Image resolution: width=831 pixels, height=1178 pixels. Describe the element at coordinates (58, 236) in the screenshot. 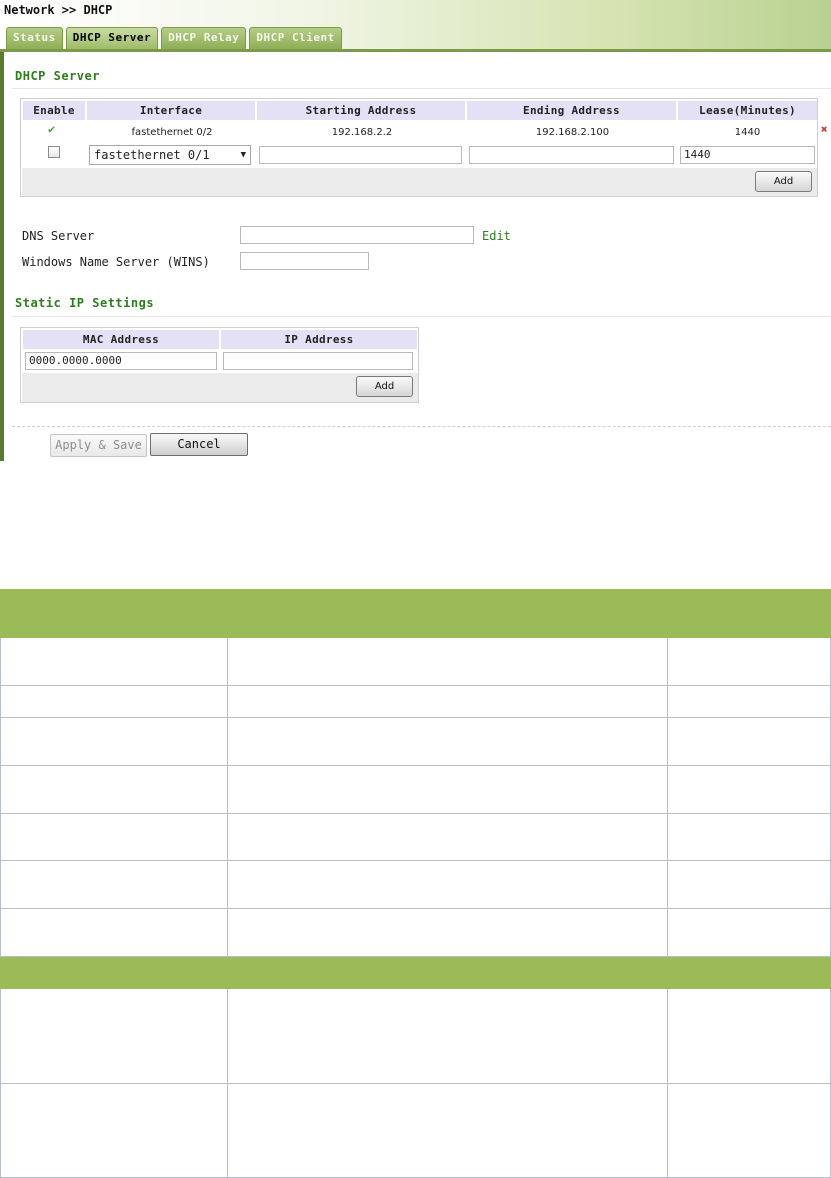

I see `dns-server-label: DNS Server` at that location.